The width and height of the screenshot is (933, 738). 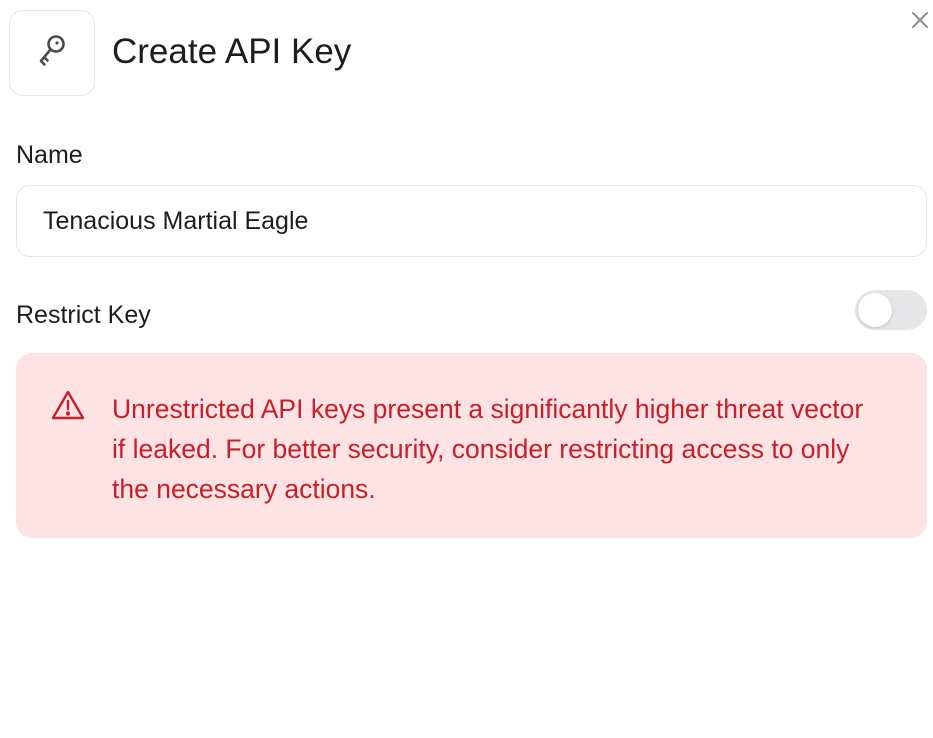 I want to click on toggle-knob, so click(x=875, y=310).